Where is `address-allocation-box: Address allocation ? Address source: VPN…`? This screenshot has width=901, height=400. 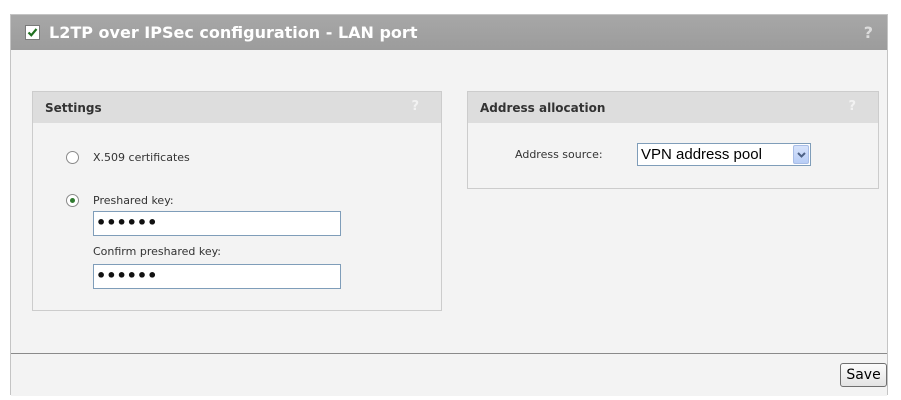
address-allocation-box: Address allocation ? Address source: VPN… is located at coordinates (673, 140).